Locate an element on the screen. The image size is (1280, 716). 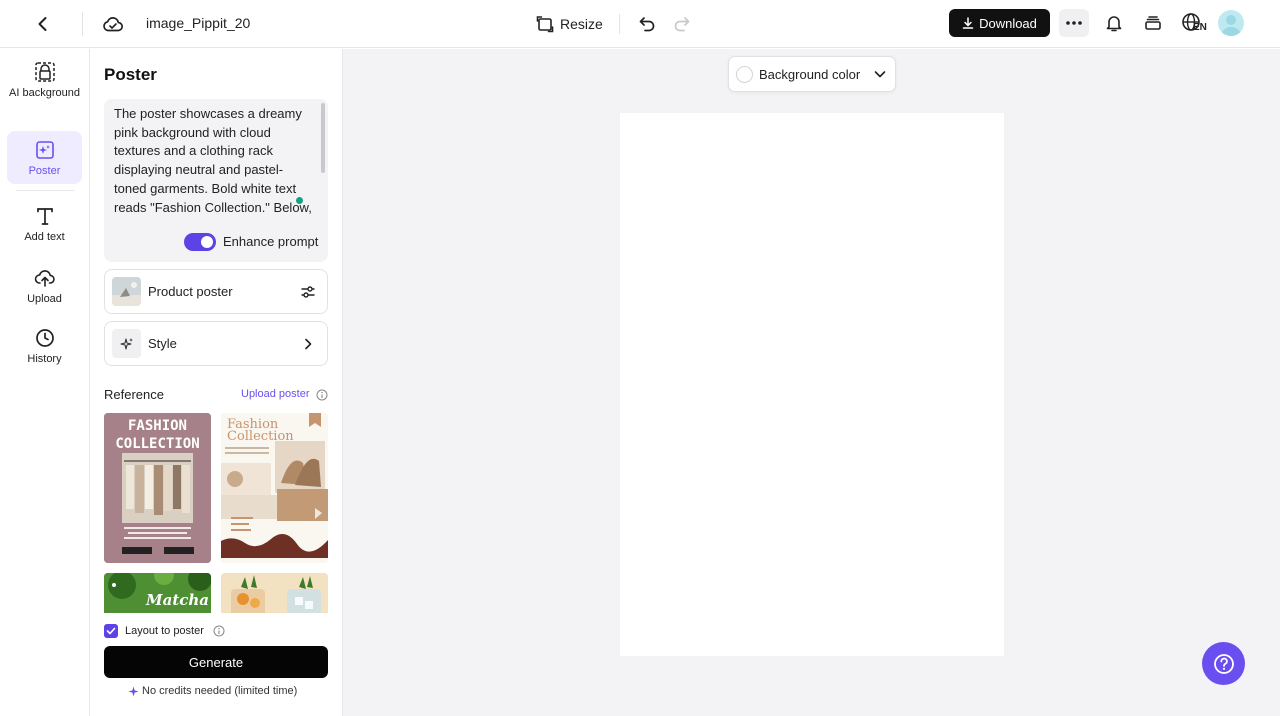
redo-icon is located at coordinates (682, 24).